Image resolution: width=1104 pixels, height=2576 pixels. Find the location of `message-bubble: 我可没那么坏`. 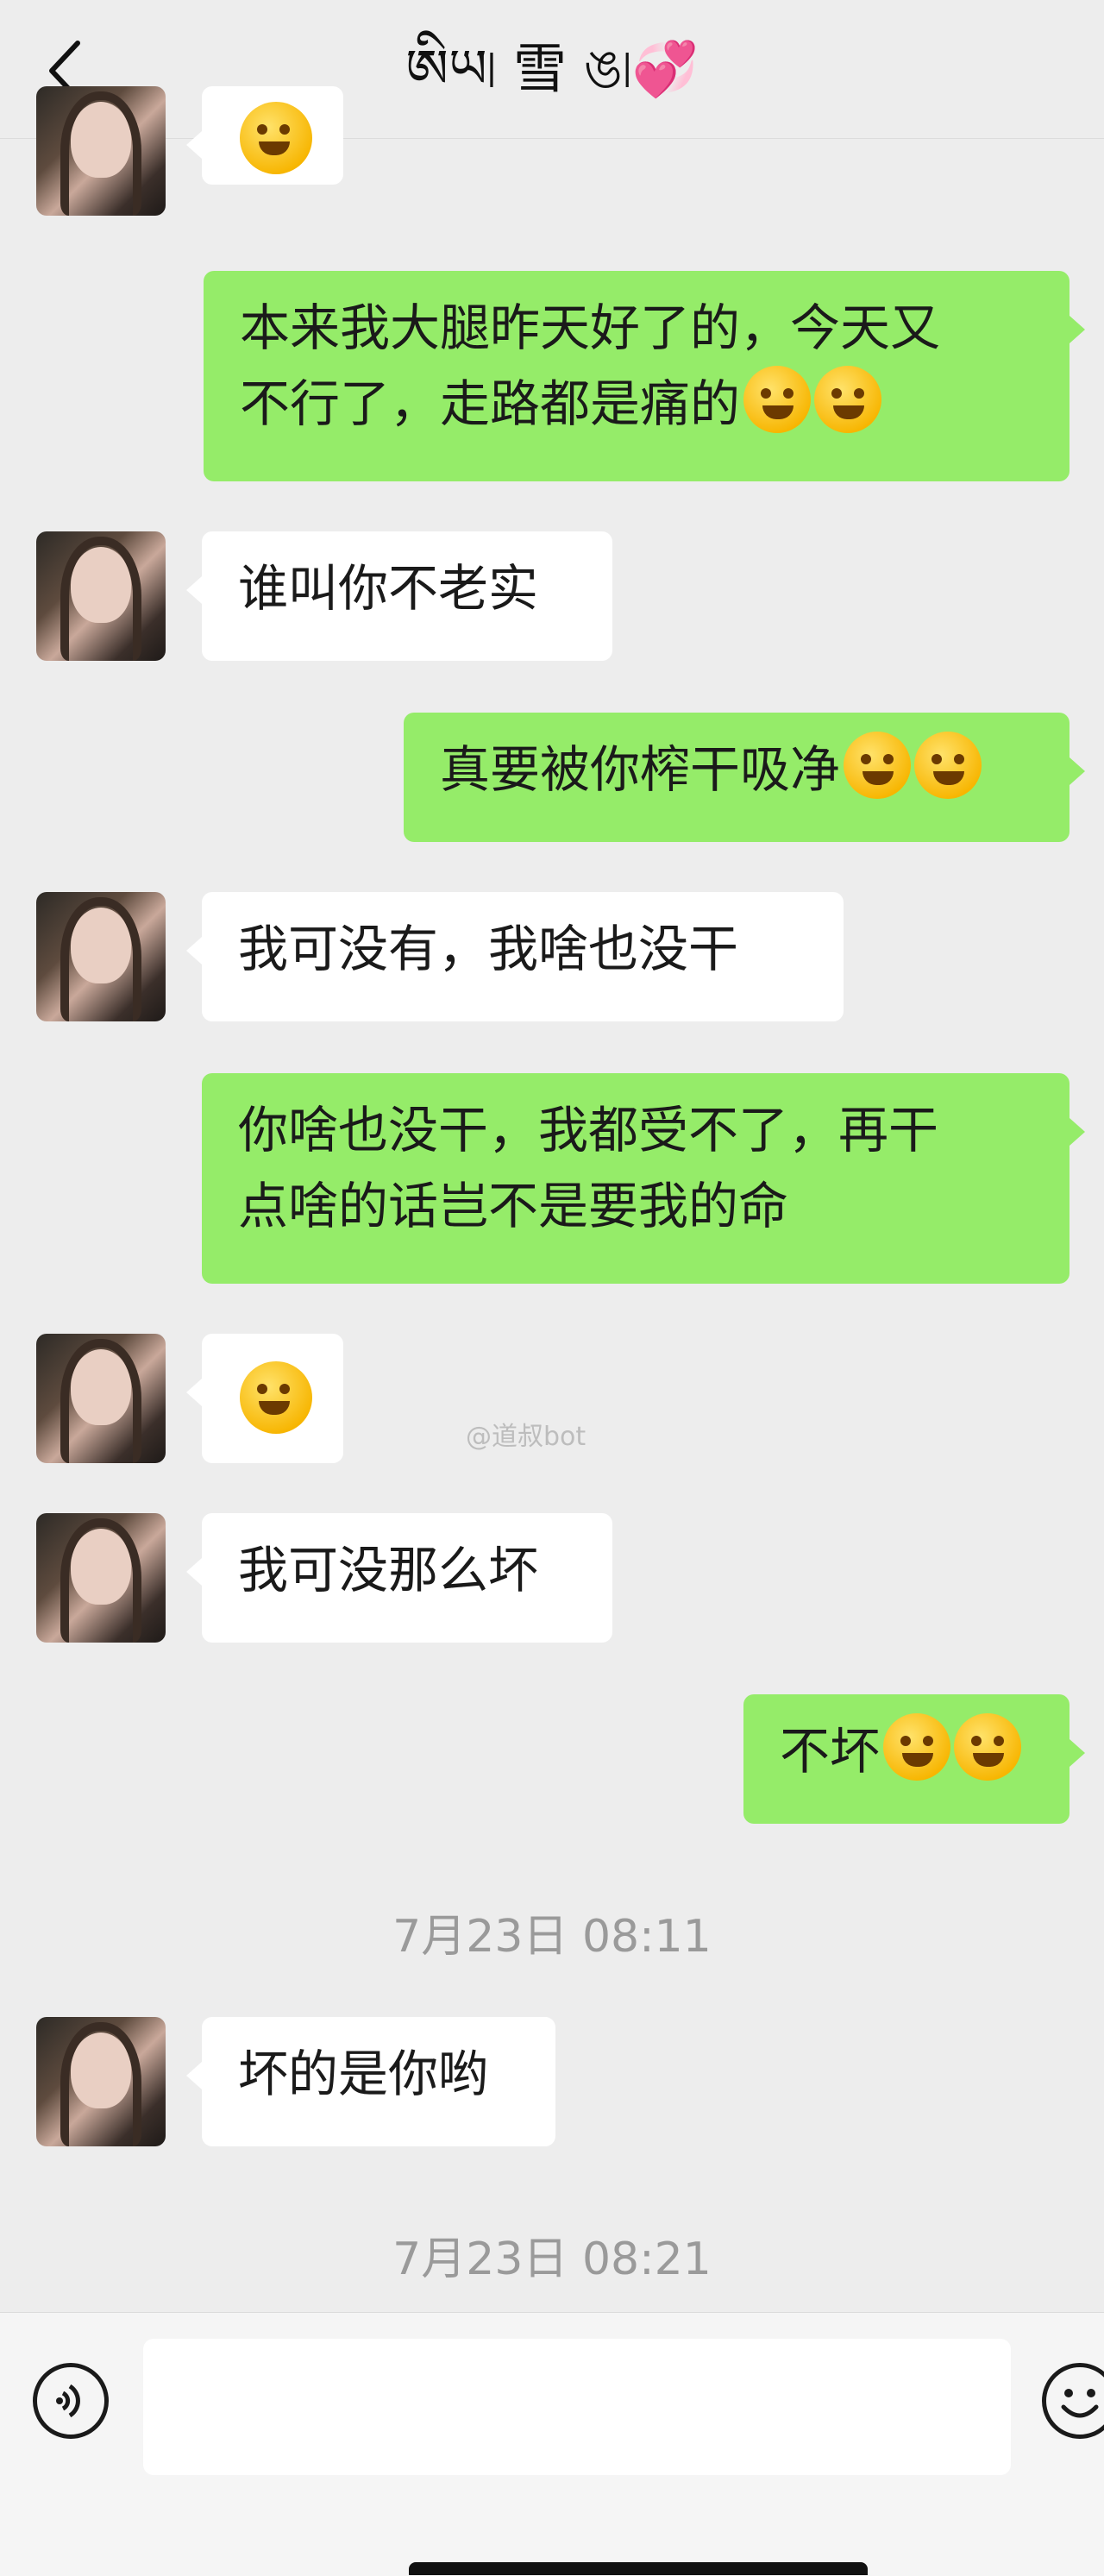

message-bubble: 我可没那么坏 is located at coordinates (399, 1578).